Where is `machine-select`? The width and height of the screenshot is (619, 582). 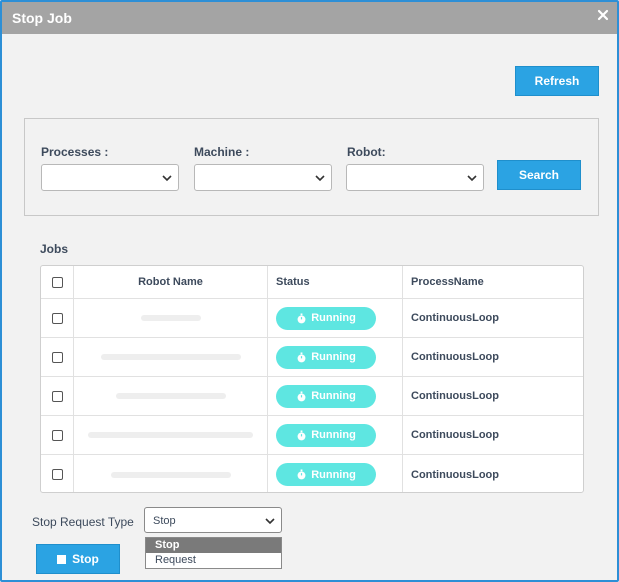
machine-select is located at coordinates (263, 177).